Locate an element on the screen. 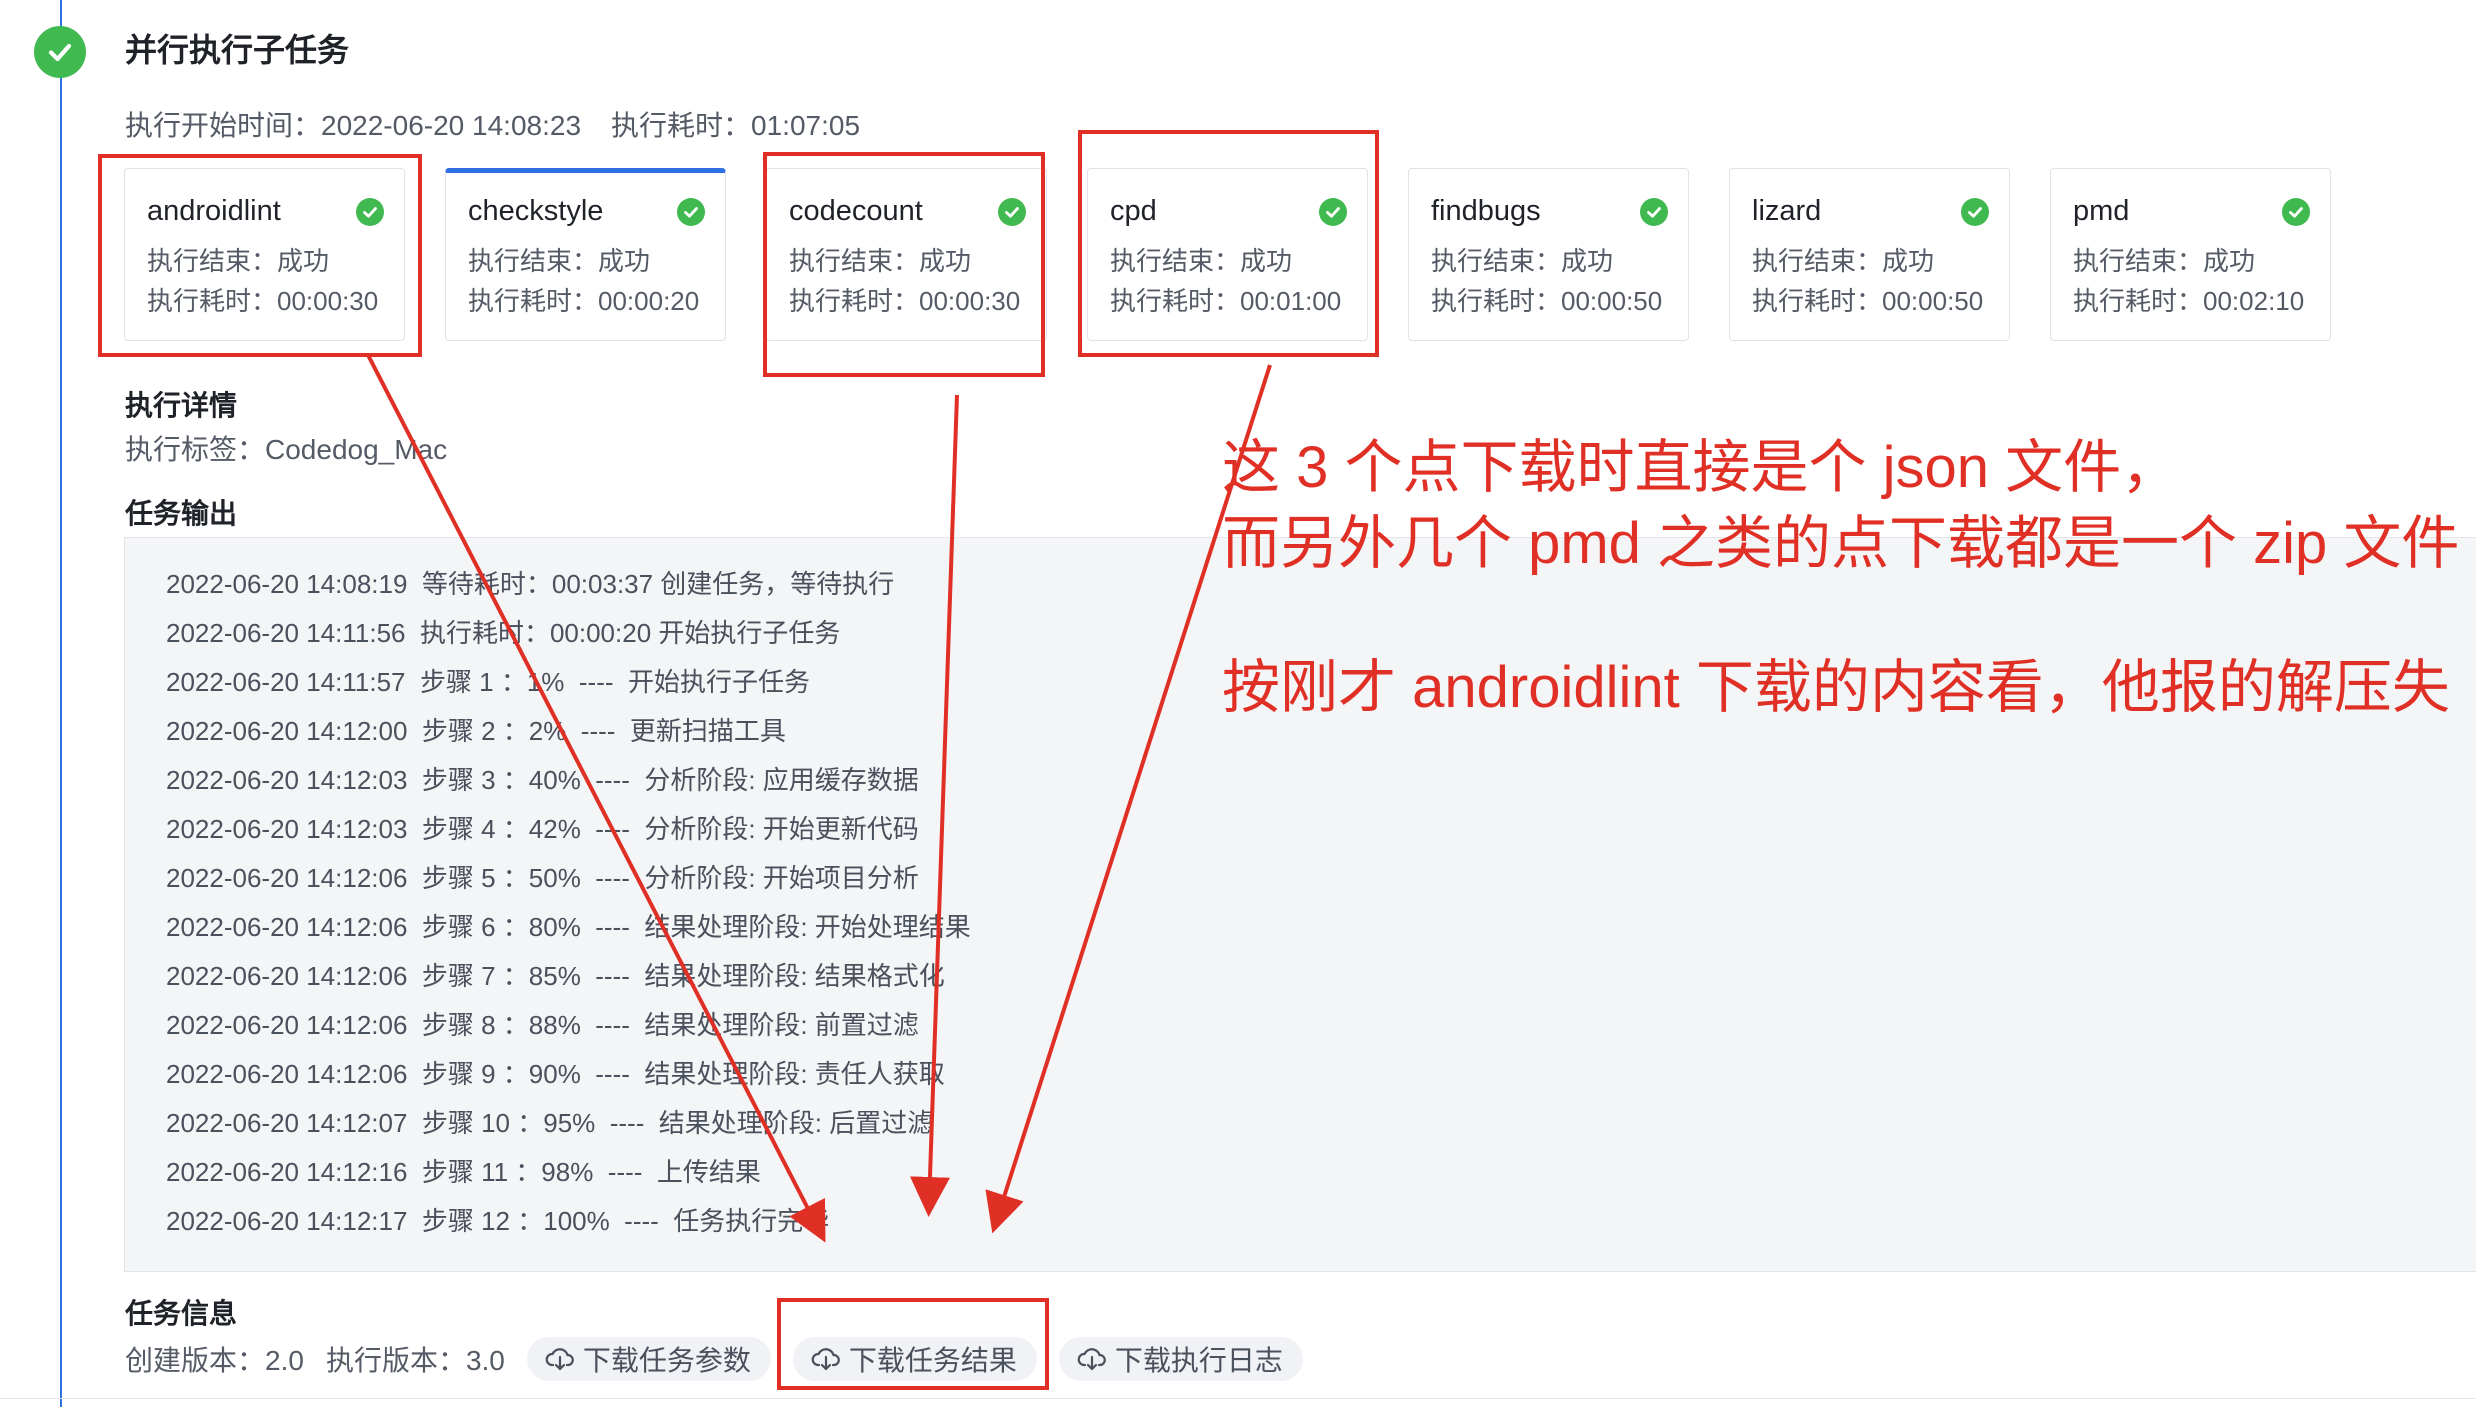 The height and width of the screenshot is (1407, 2476). arrow-codecount-to-results is located at coordinates (934, 805).